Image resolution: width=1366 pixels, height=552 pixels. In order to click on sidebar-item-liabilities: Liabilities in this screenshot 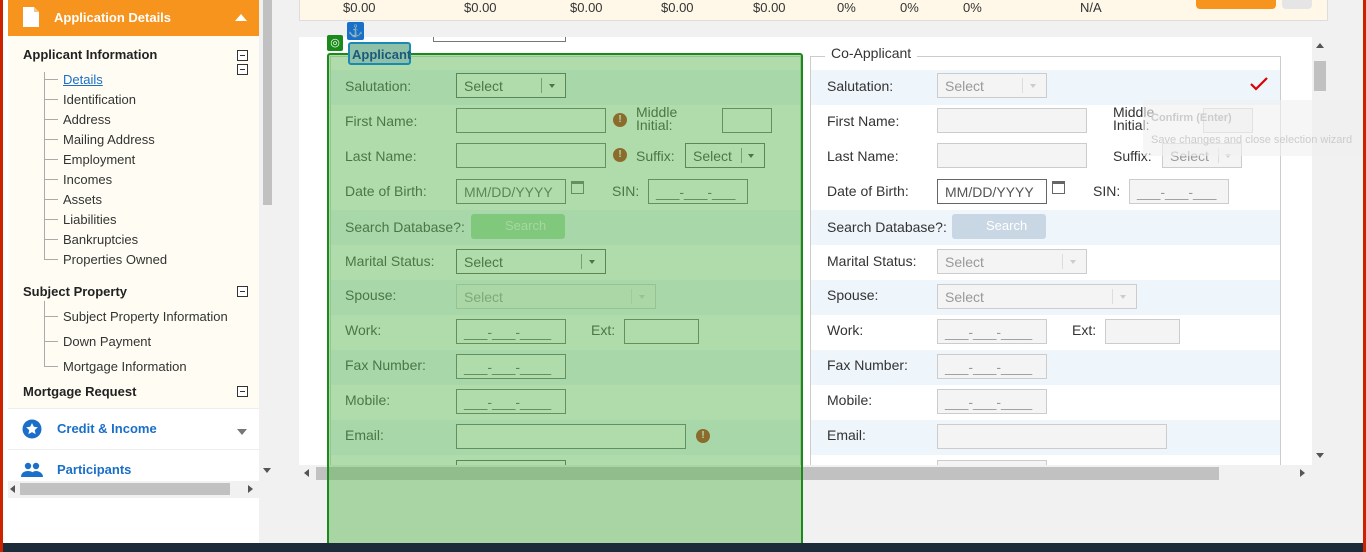, I will do `click(89, 219)`.